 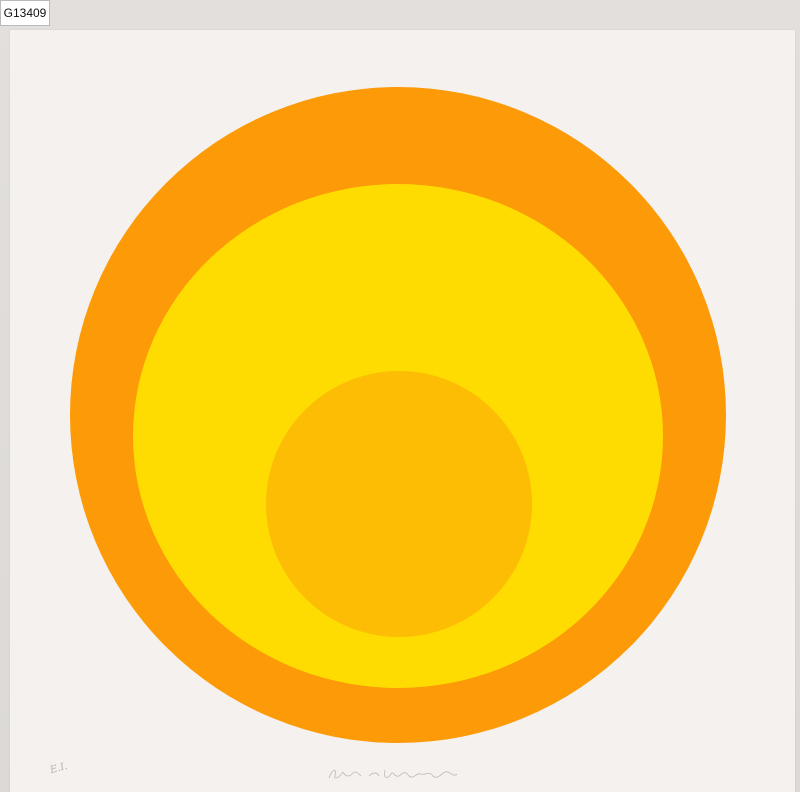 I want to click on artist-signature, so click(x=393, y=774).